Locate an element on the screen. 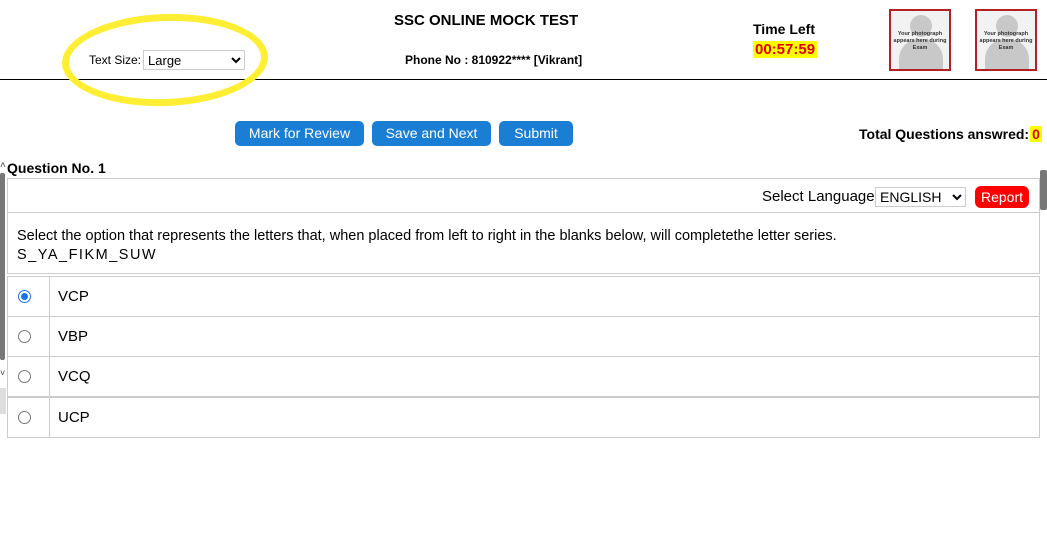  time-left-label: Time Left is located at coordinates (784, 29).